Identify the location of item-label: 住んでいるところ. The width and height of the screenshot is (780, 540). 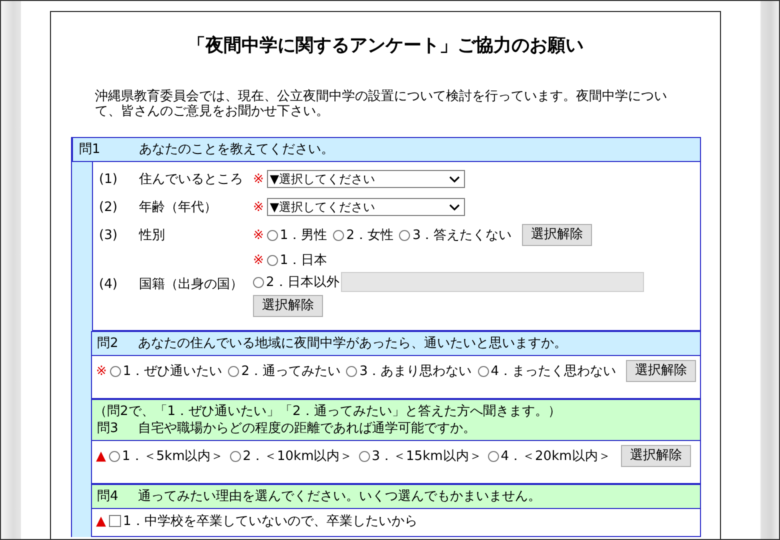
(191, 179).